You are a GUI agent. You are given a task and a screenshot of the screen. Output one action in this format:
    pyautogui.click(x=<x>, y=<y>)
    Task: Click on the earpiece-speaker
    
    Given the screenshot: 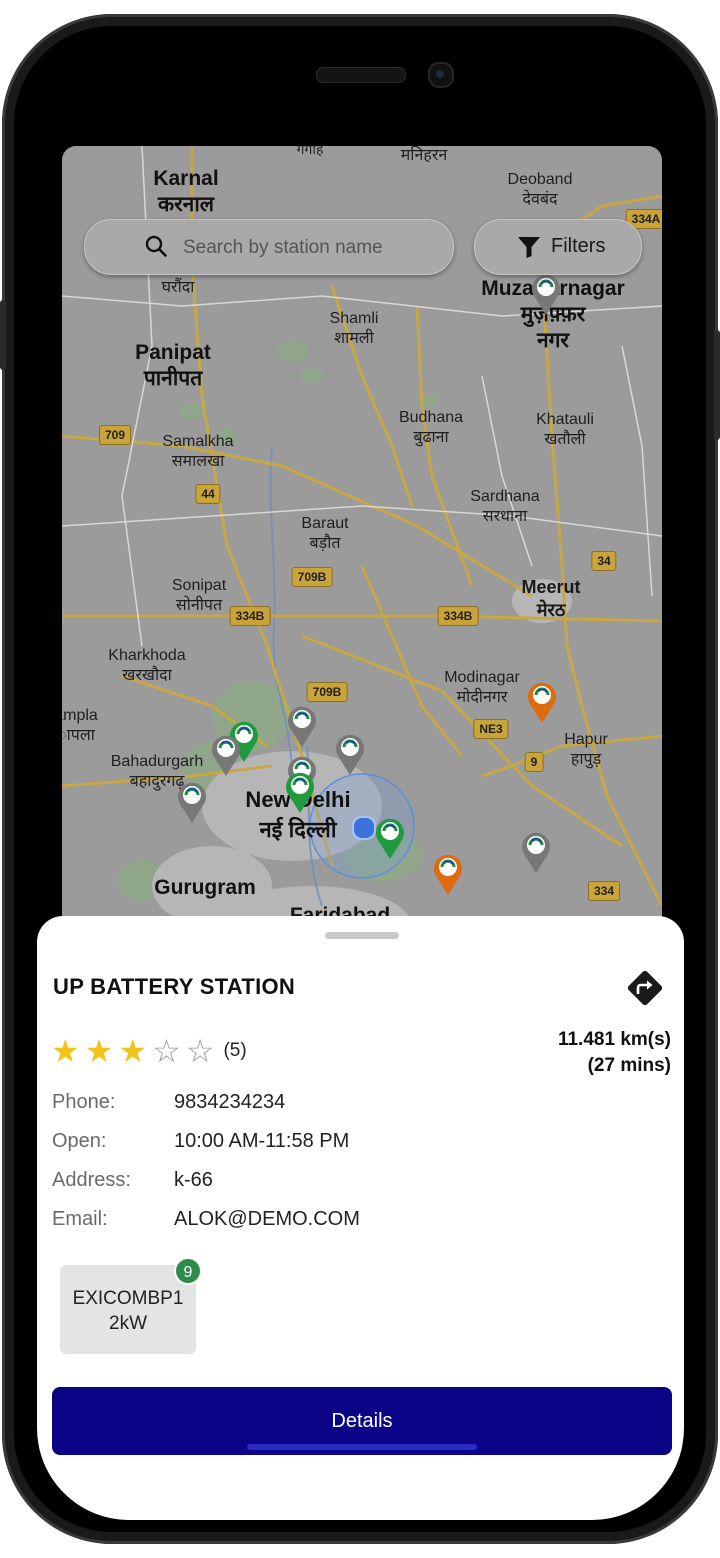 What is the action you would take?
    pyautogui.click(x=361, y=75)
    